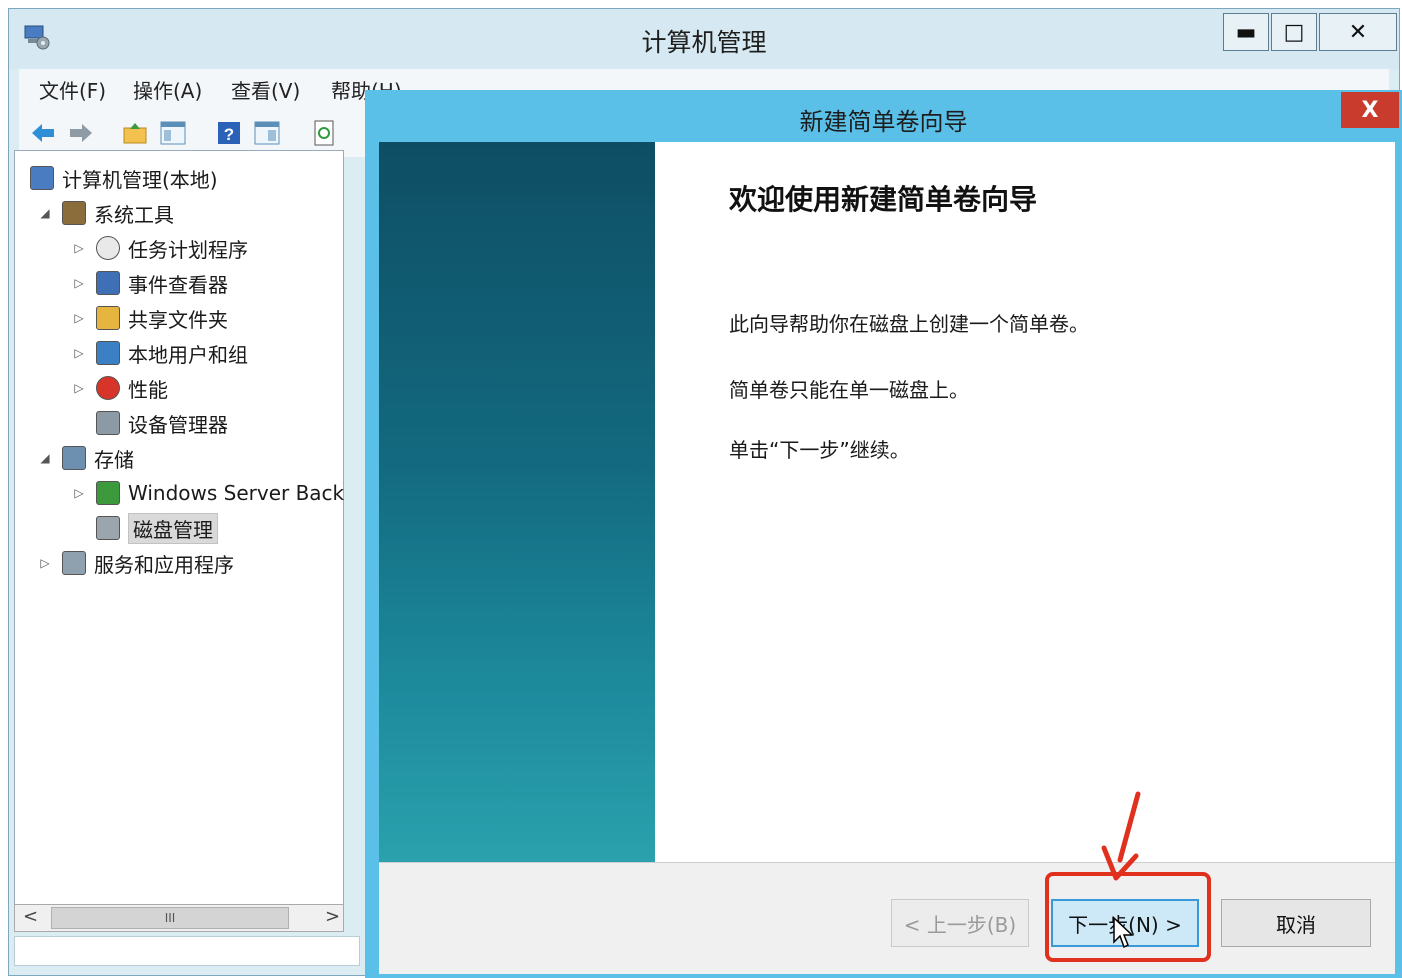 The image size is (1402, 978). I want to click on tree-item-event-viewer: ▷ 事件查看器, so click(150, 283).